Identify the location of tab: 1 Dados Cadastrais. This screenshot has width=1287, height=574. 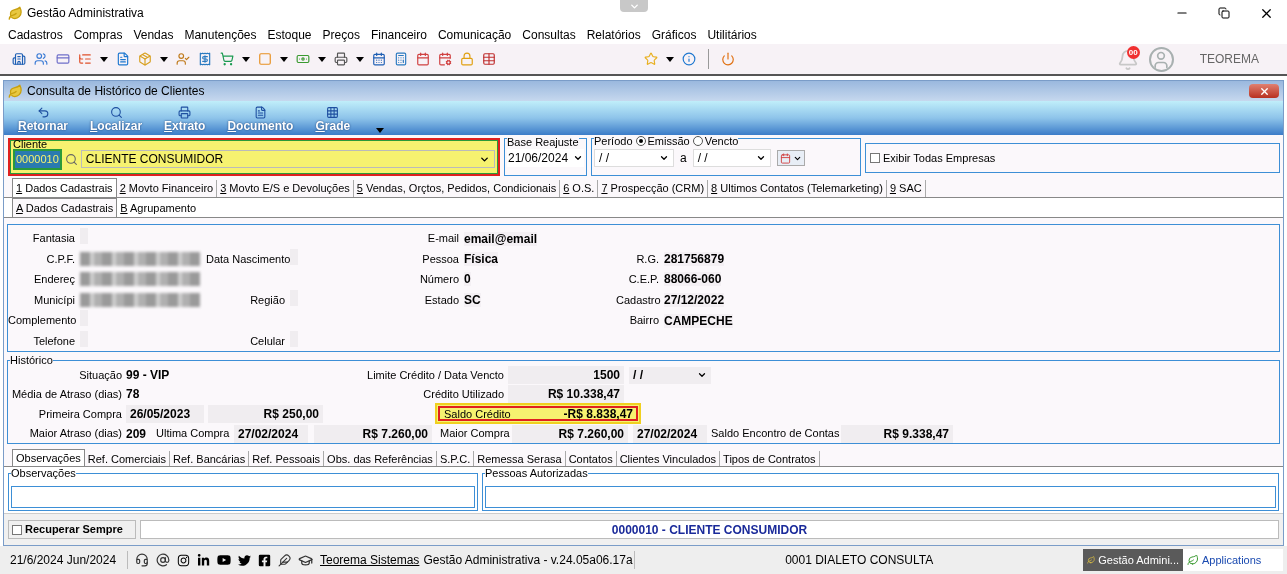
(64, 187).